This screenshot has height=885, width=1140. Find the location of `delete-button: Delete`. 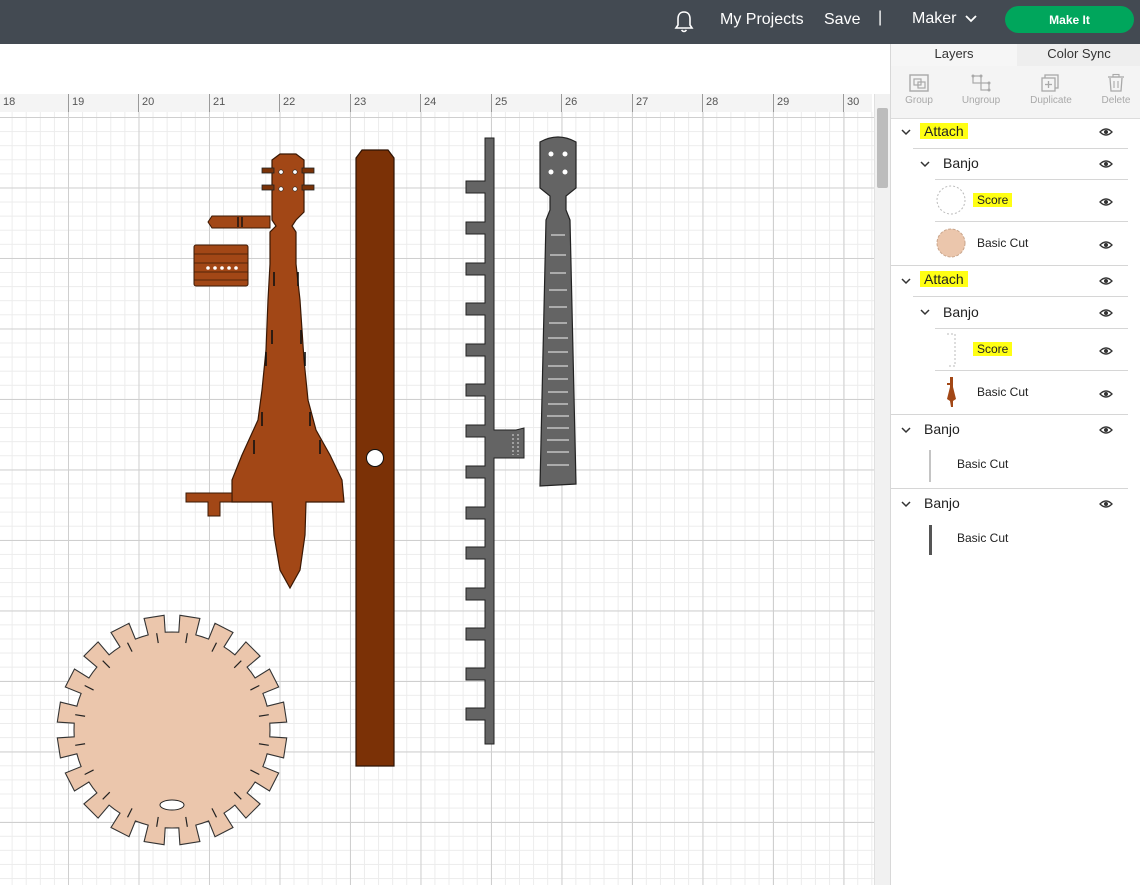

delete-button: Delete is located at coordinates (1114, 93).